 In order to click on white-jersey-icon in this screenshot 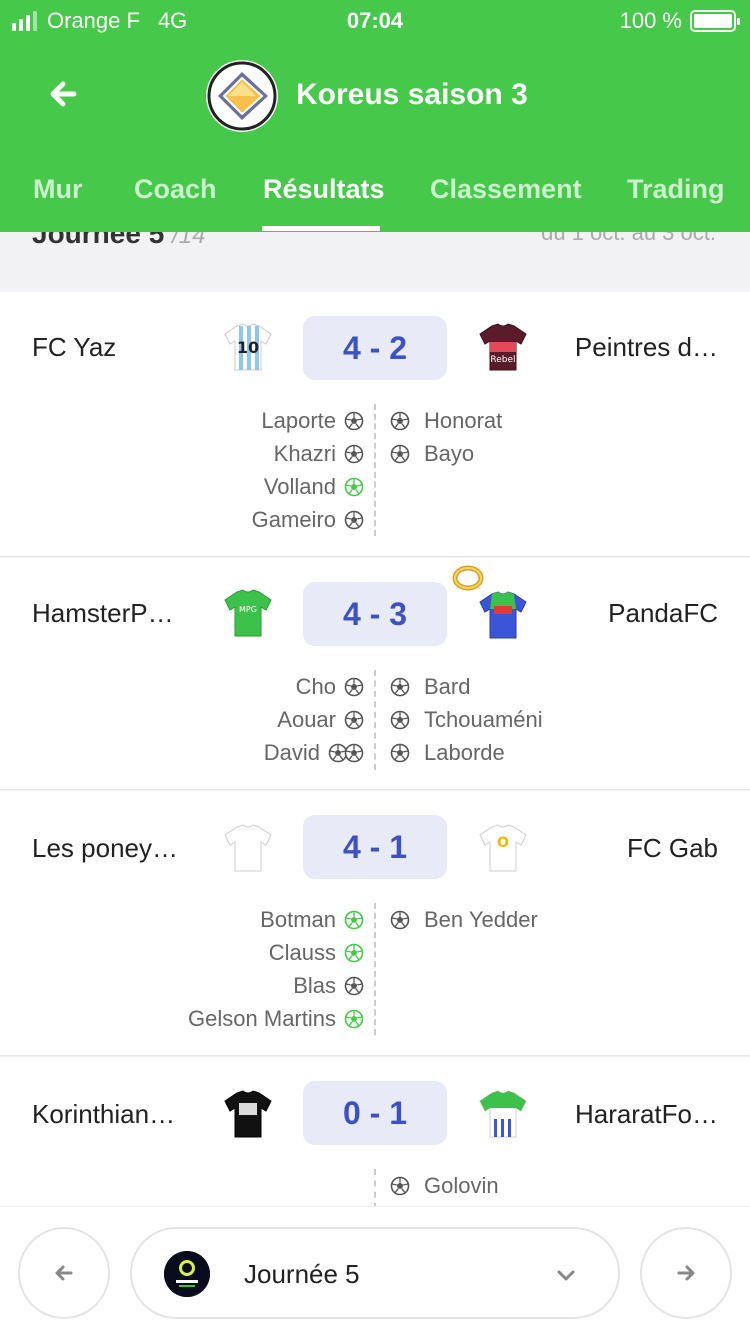, I will do `click(248, 848)`.